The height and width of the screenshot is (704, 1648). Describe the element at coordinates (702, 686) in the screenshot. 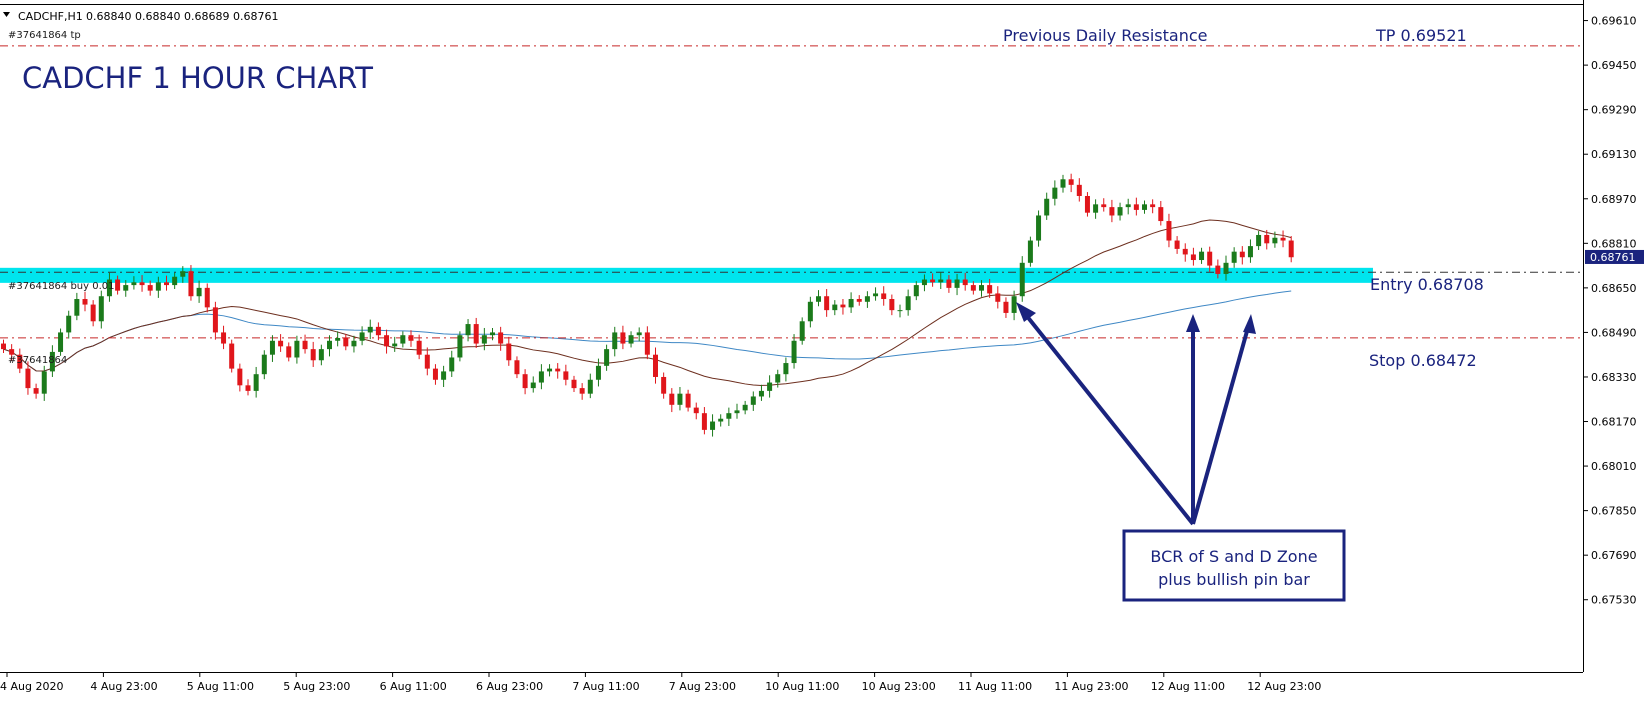

I see `time-tick-label: 7 Aug 23:00` at that location.